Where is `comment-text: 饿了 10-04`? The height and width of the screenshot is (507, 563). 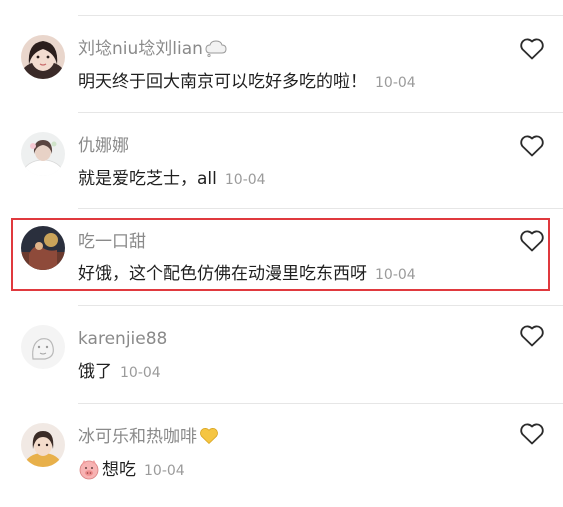
comment-text: 饿了 10-04 is located at coordinates (119, 372).